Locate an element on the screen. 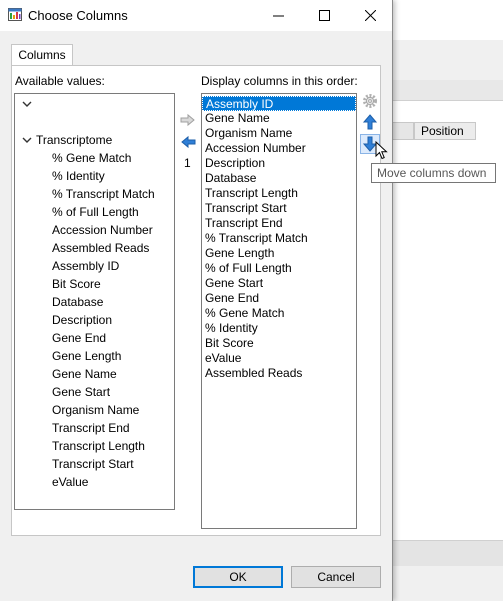  display-item: Gene End is located at coordinates (279, 298).